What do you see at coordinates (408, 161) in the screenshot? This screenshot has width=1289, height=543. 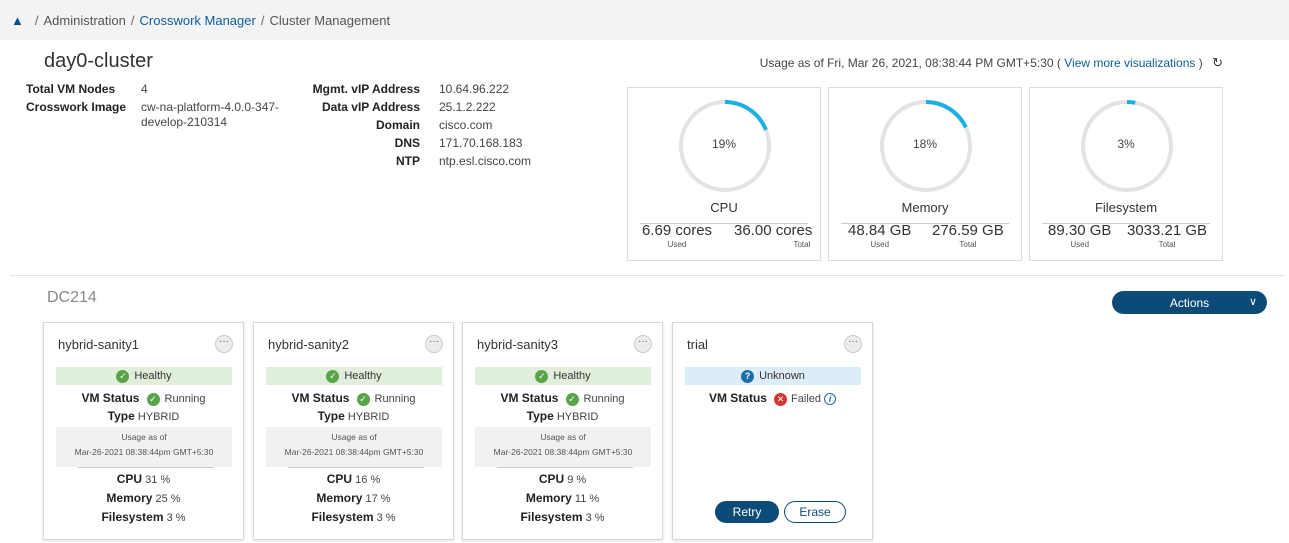 I see `ntp-label: NTP` at bounding box center [408, 161].